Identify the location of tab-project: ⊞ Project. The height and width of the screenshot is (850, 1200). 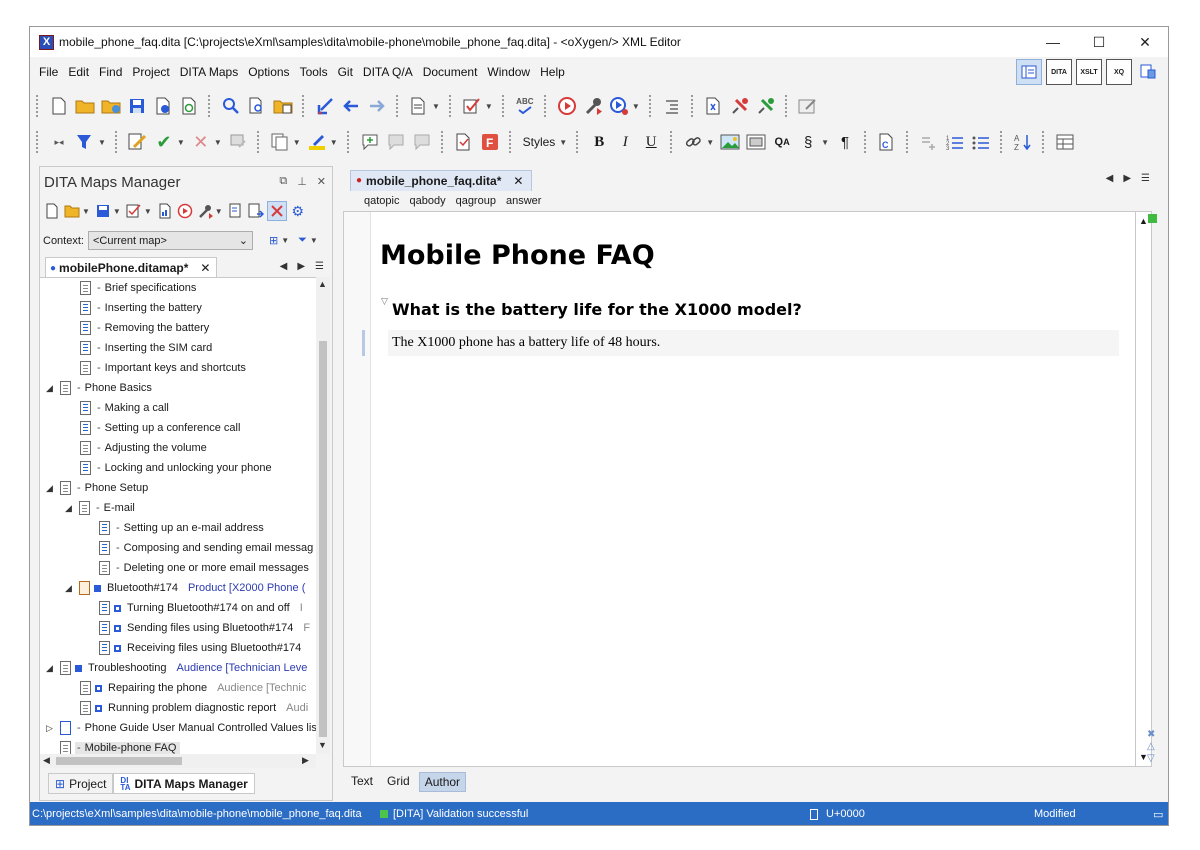
(81, 783).